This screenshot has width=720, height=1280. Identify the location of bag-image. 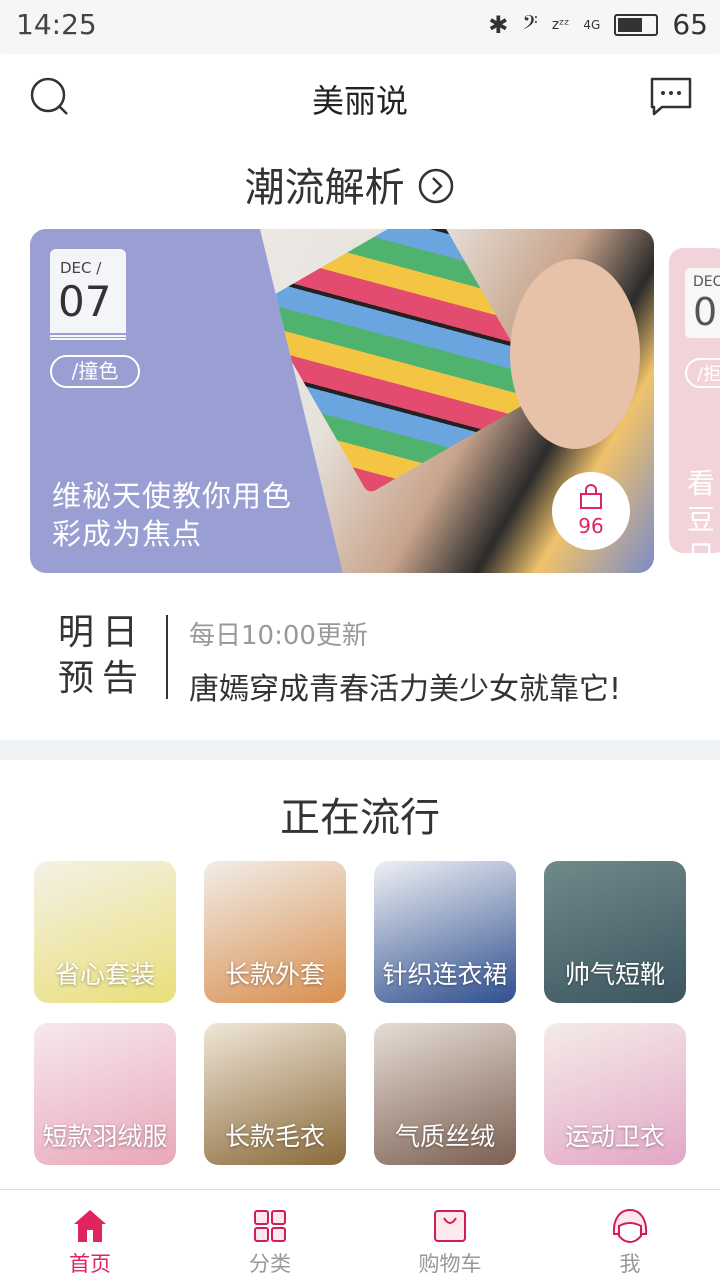
(401, 362).